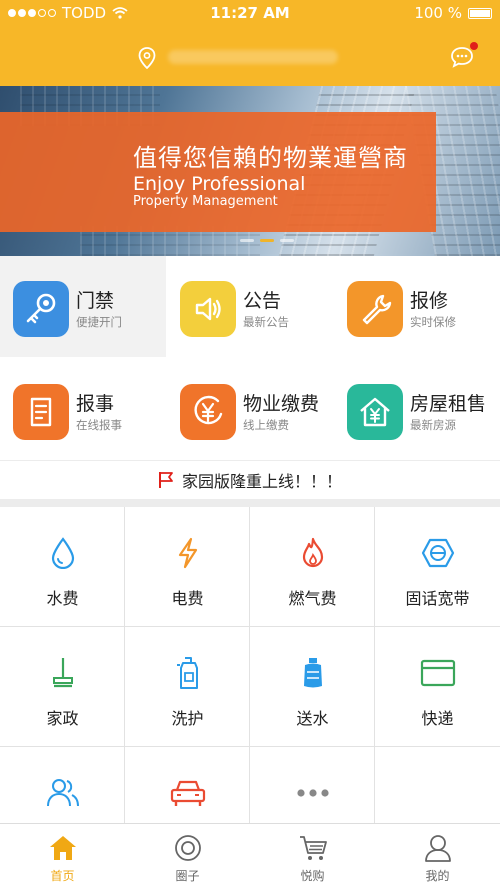 Image resolution: width=500 pixels, height=889 pixels. What do you see at coordinates (437, 598) in the screenshot?
I see `service-label: 固话宽带` at bounding box center [437, 598].